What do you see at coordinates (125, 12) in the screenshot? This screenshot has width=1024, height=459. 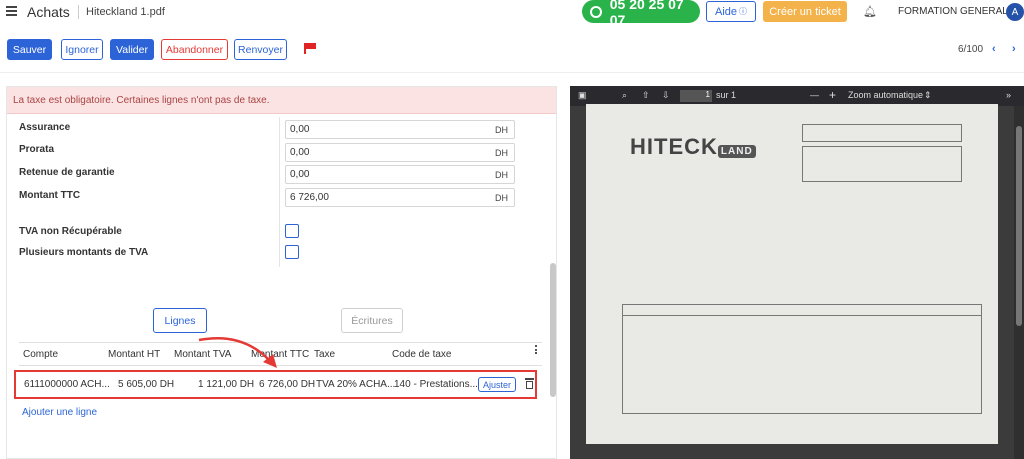 I see `file-name: Hiteckland 1.pdf` at bounding box center [125, 12].